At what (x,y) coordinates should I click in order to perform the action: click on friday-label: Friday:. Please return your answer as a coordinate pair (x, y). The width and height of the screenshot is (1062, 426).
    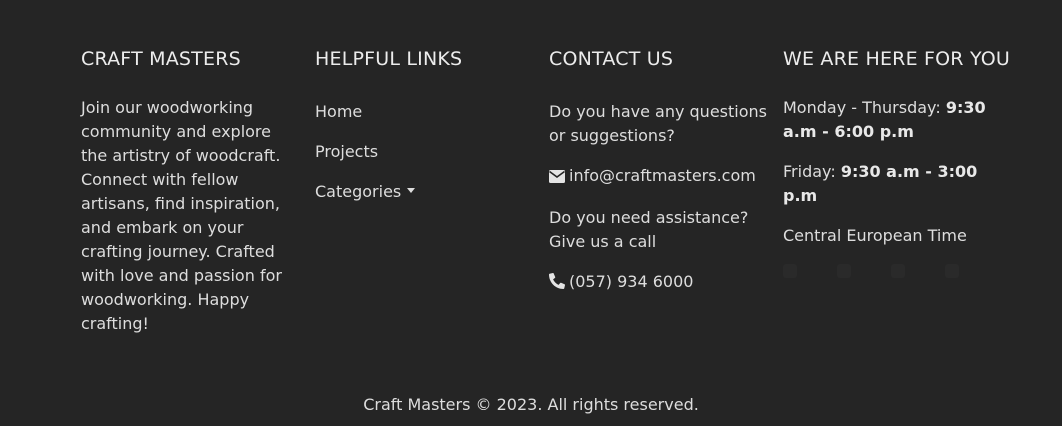
    Looking at the image, I should click on (809, 171).